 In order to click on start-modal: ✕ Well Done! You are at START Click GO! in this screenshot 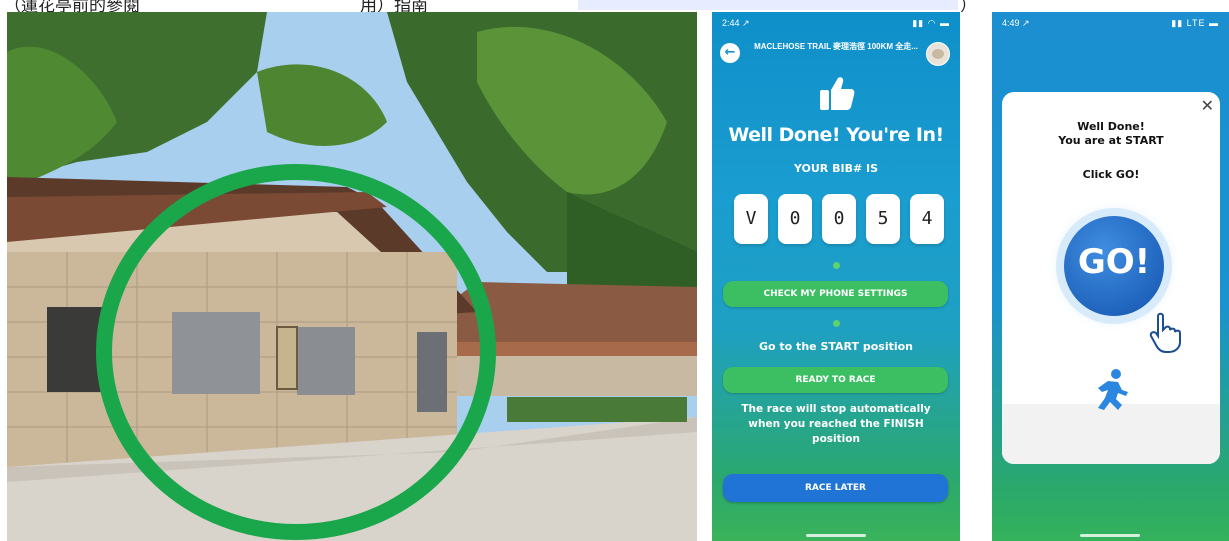, I will do `click(1111, 278)`.